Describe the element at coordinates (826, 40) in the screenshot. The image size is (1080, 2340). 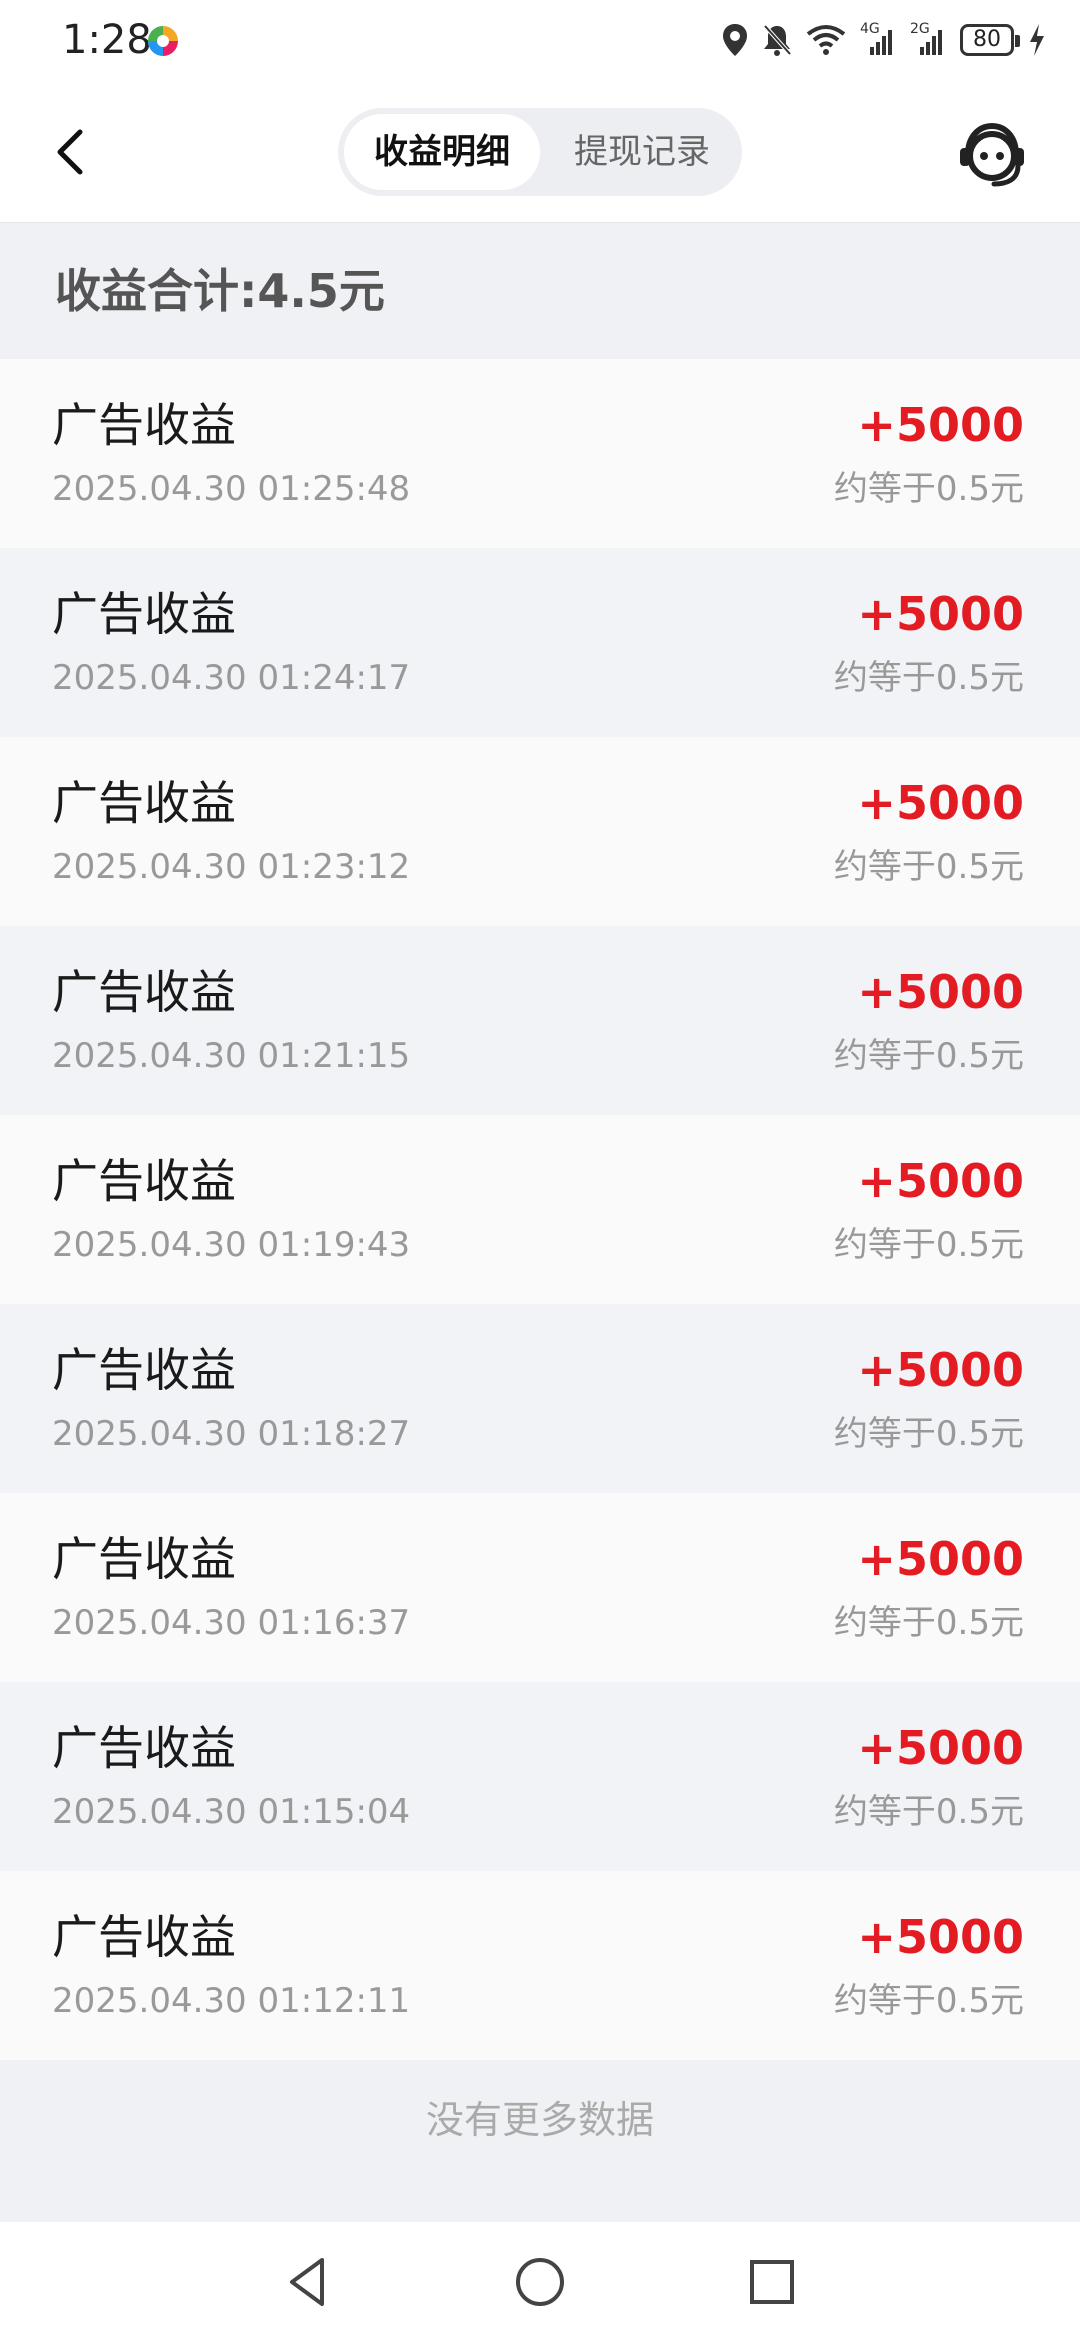
I see `wifi-icon` at that location.